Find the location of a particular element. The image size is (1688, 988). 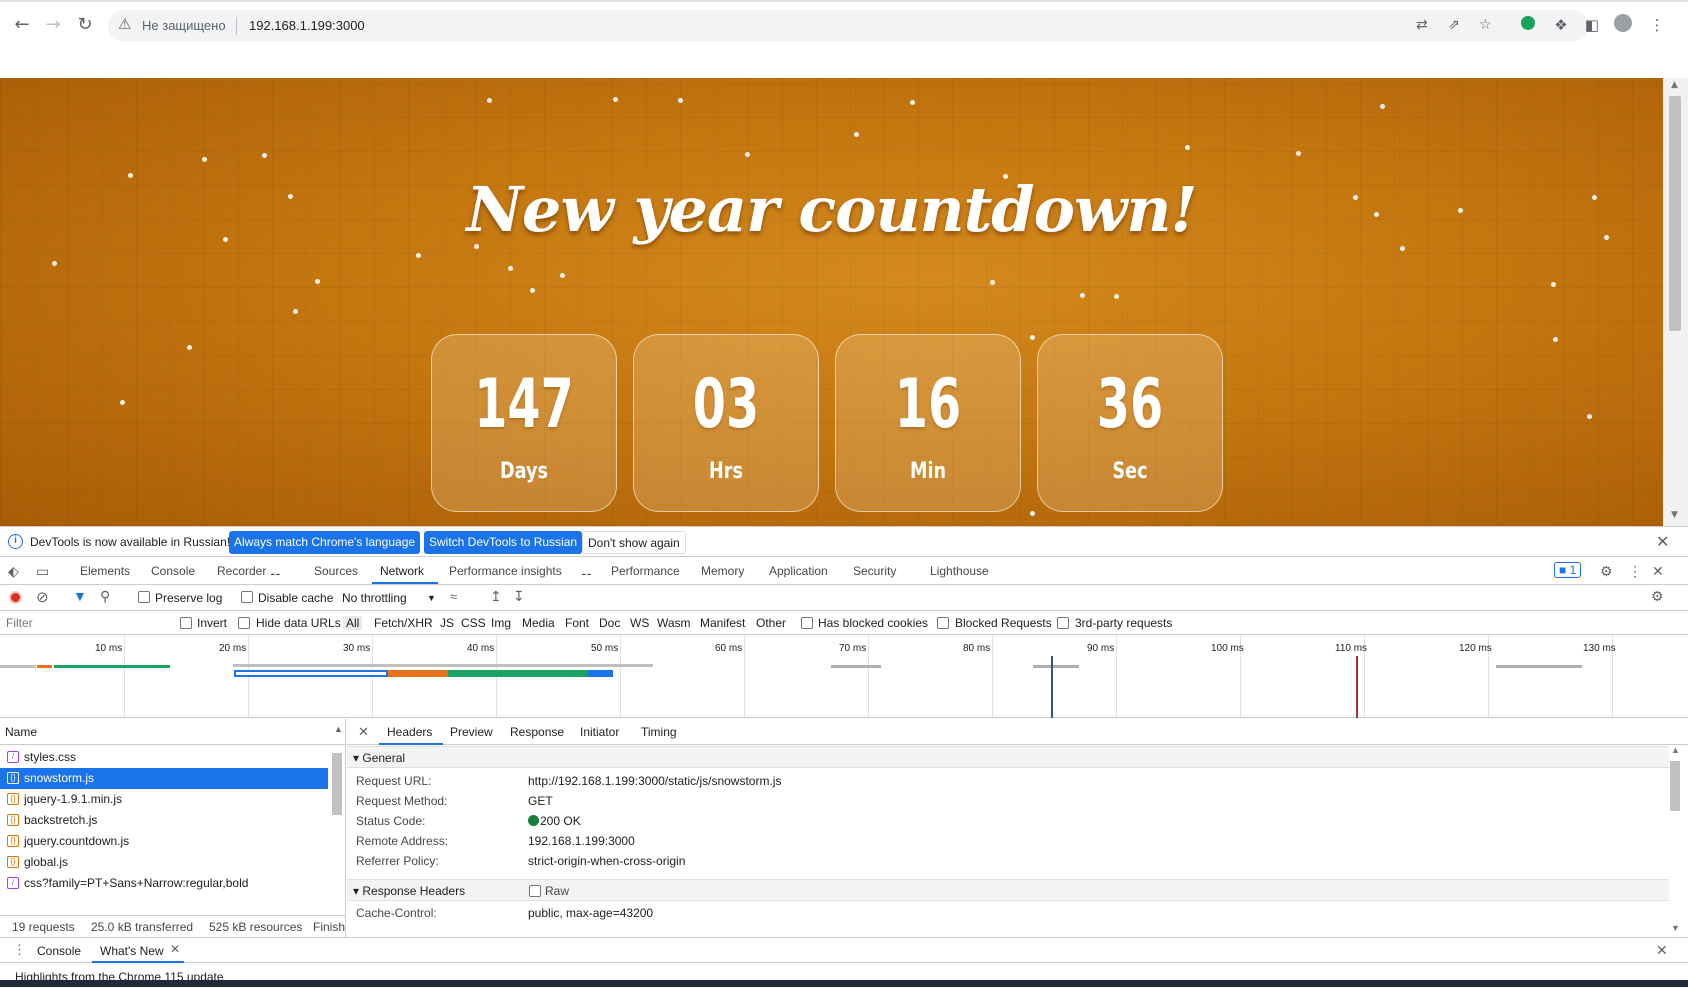

tab-performance-insights: Performance insights is located at coordinates (505, 571).